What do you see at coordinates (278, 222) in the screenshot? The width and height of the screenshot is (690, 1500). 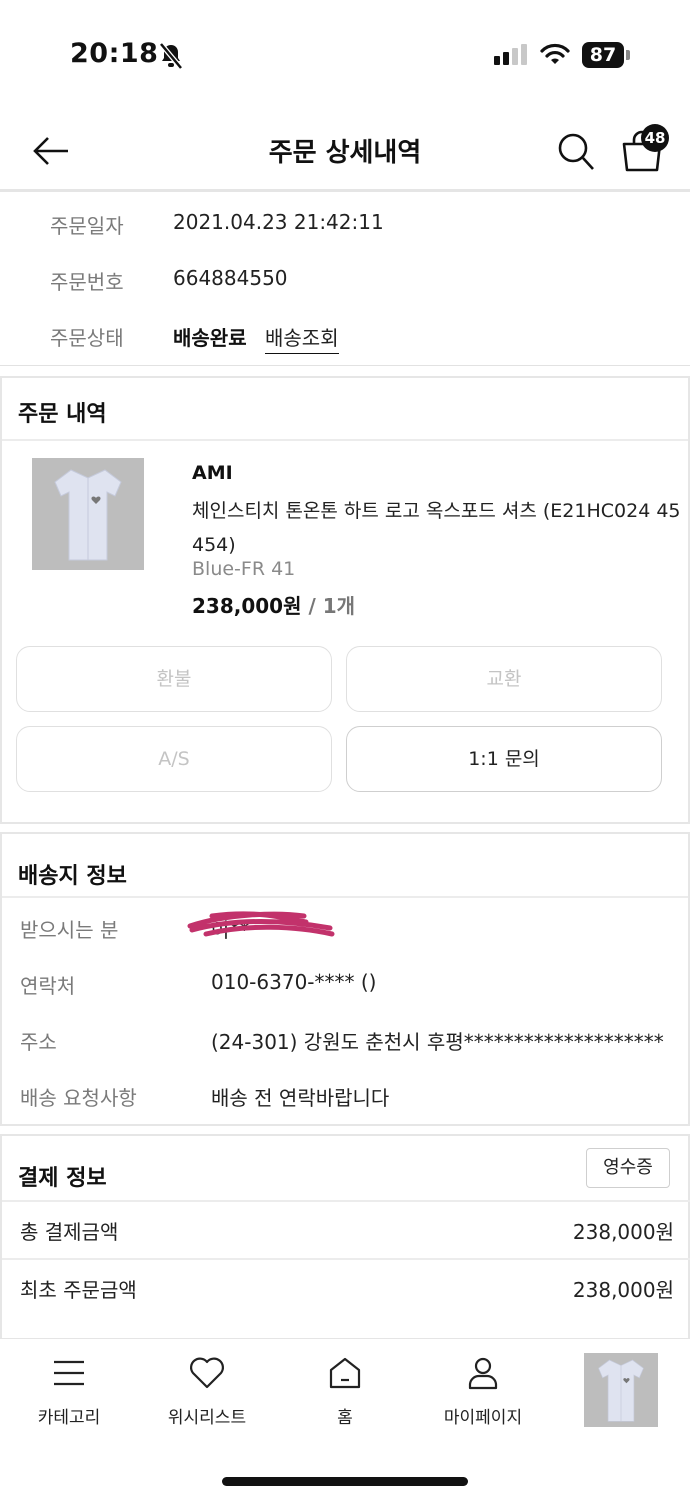 I see `order-date-value: 2021.04.23 21:42:11` at bounding box center [278, 222].